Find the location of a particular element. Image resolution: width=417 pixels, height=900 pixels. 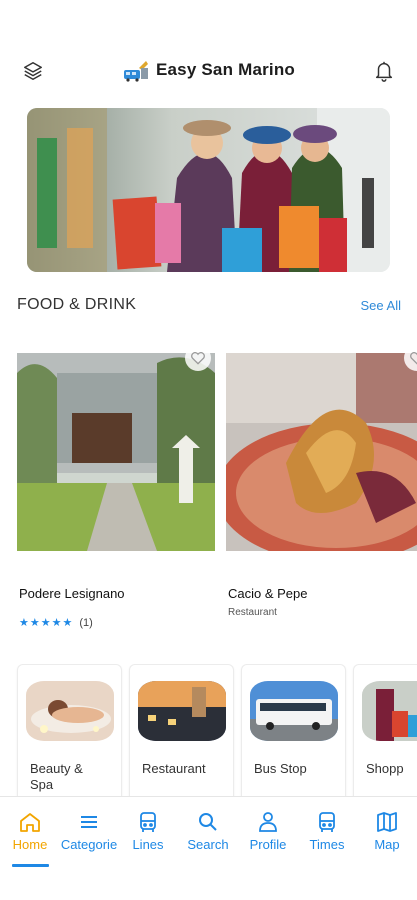

tab-label: Search is located at coordinates (208, 844).